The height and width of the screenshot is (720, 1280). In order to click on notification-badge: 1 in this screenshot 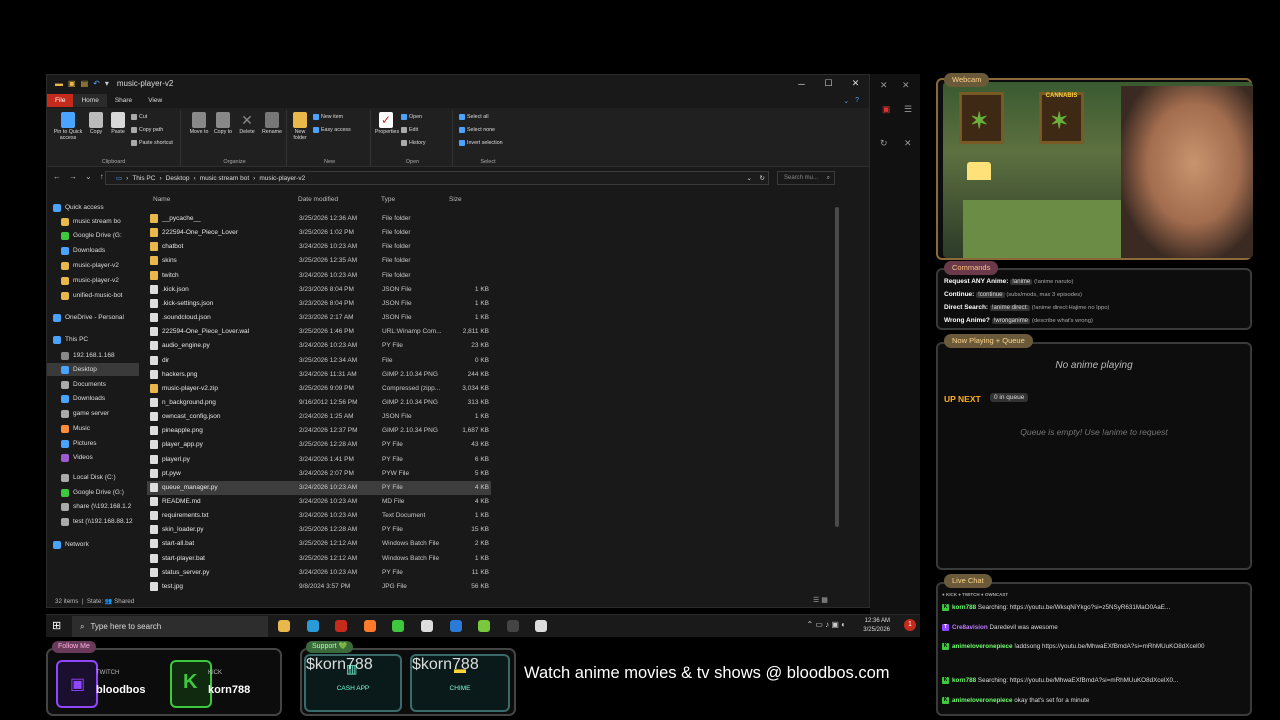, I will do `click(910, 625)`.